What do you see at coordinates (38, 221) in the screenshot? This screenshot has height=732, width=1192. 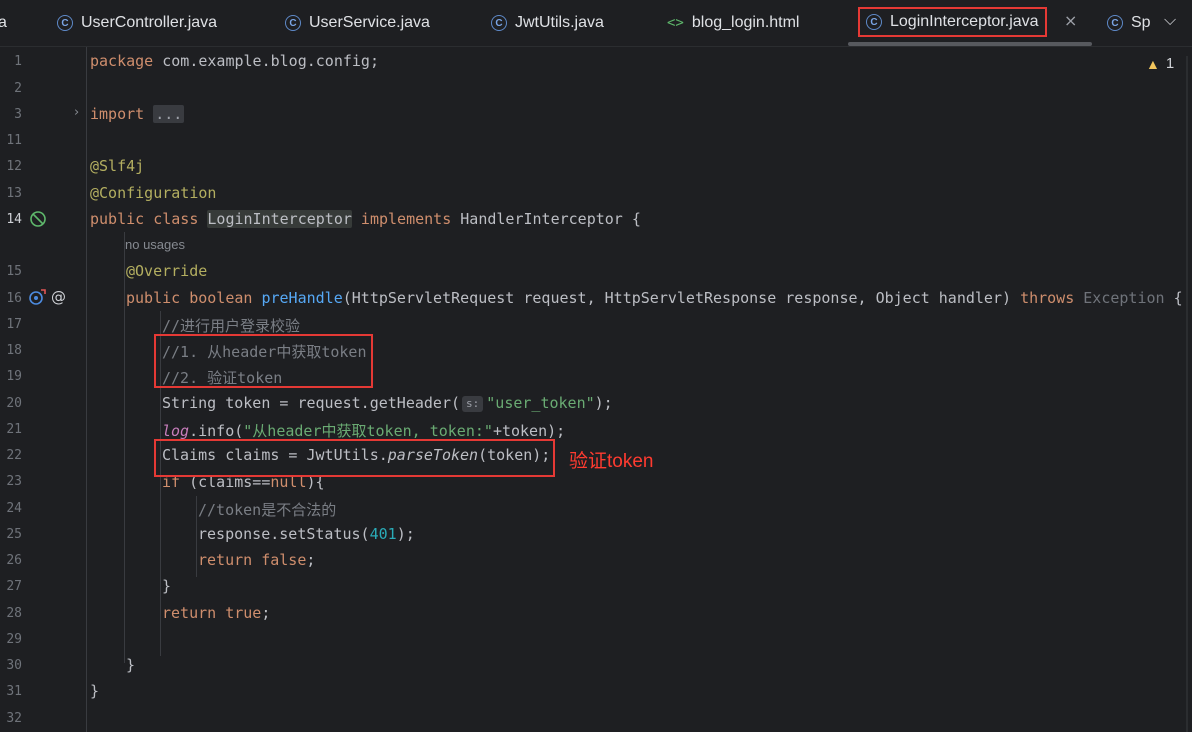 I see `no-implementation-icon` at bounding box center [38, 221].